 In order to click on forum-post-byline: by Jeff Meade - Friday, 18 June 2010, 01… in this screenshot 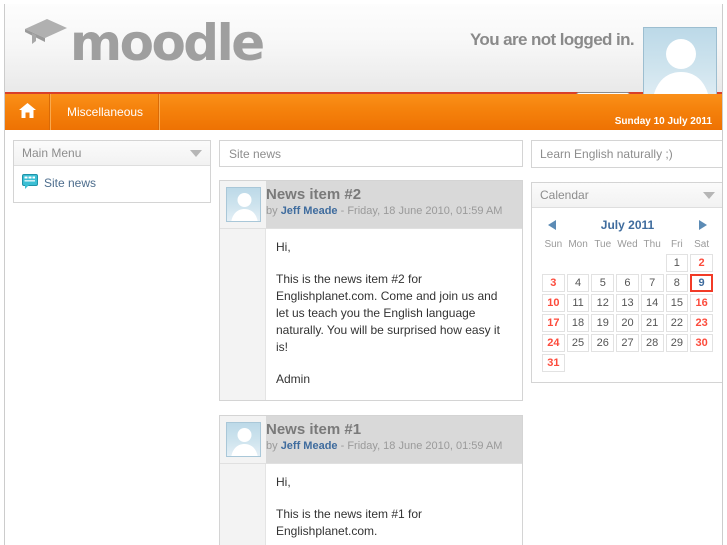, I will do `click(390, 211)`.